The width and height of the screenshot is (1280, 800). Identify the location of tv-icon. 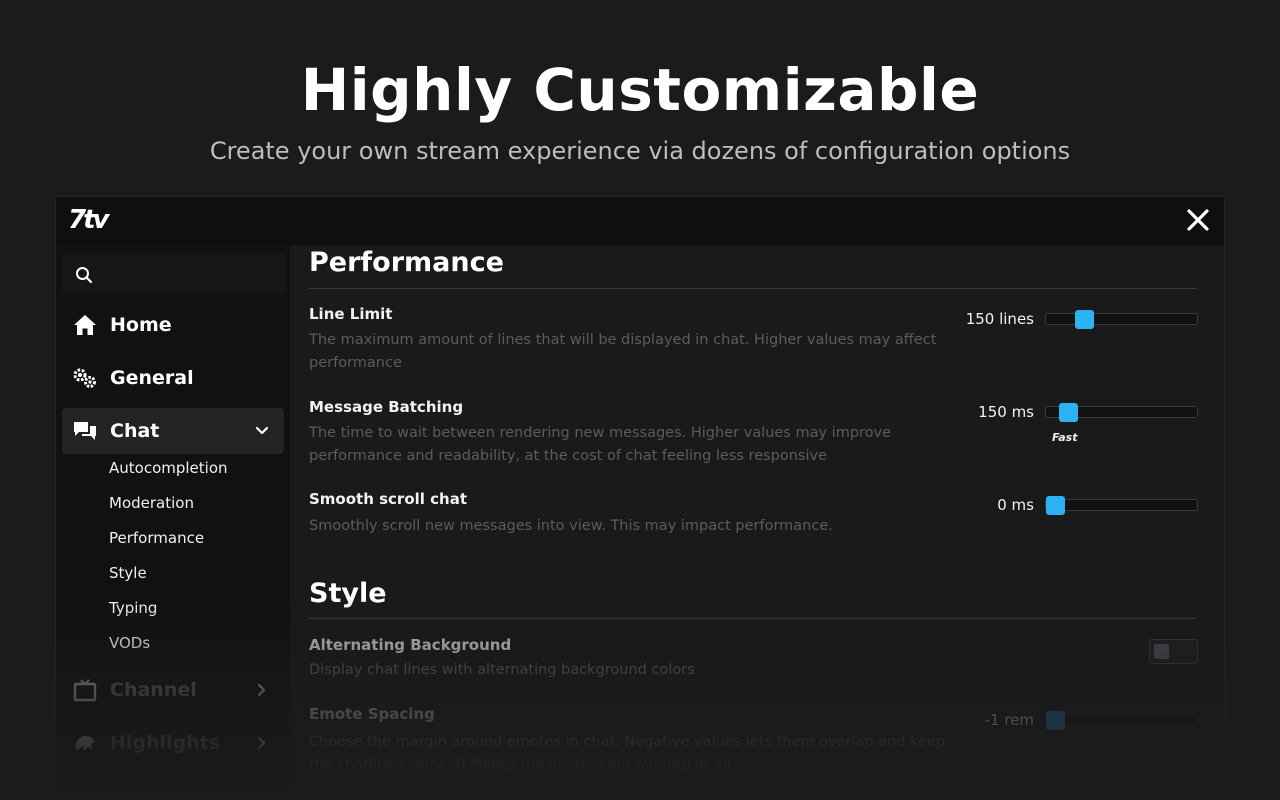
(85, 690).